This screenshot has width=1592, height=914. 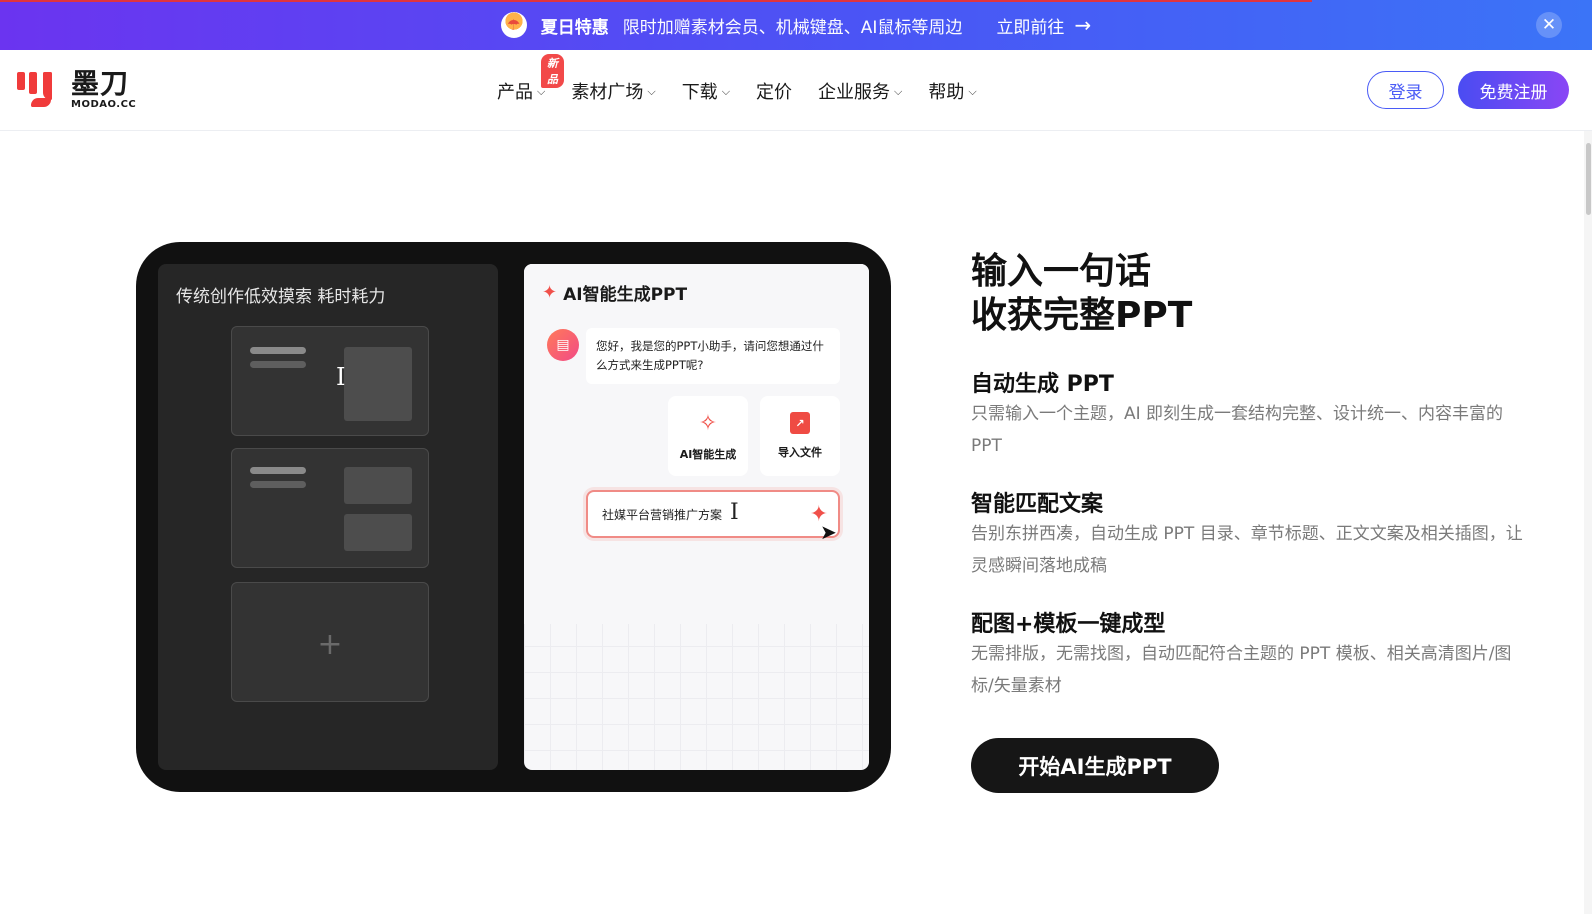 I want to click on hero-title-line2: 收获完整PPT, so click(x=1082, y=315).